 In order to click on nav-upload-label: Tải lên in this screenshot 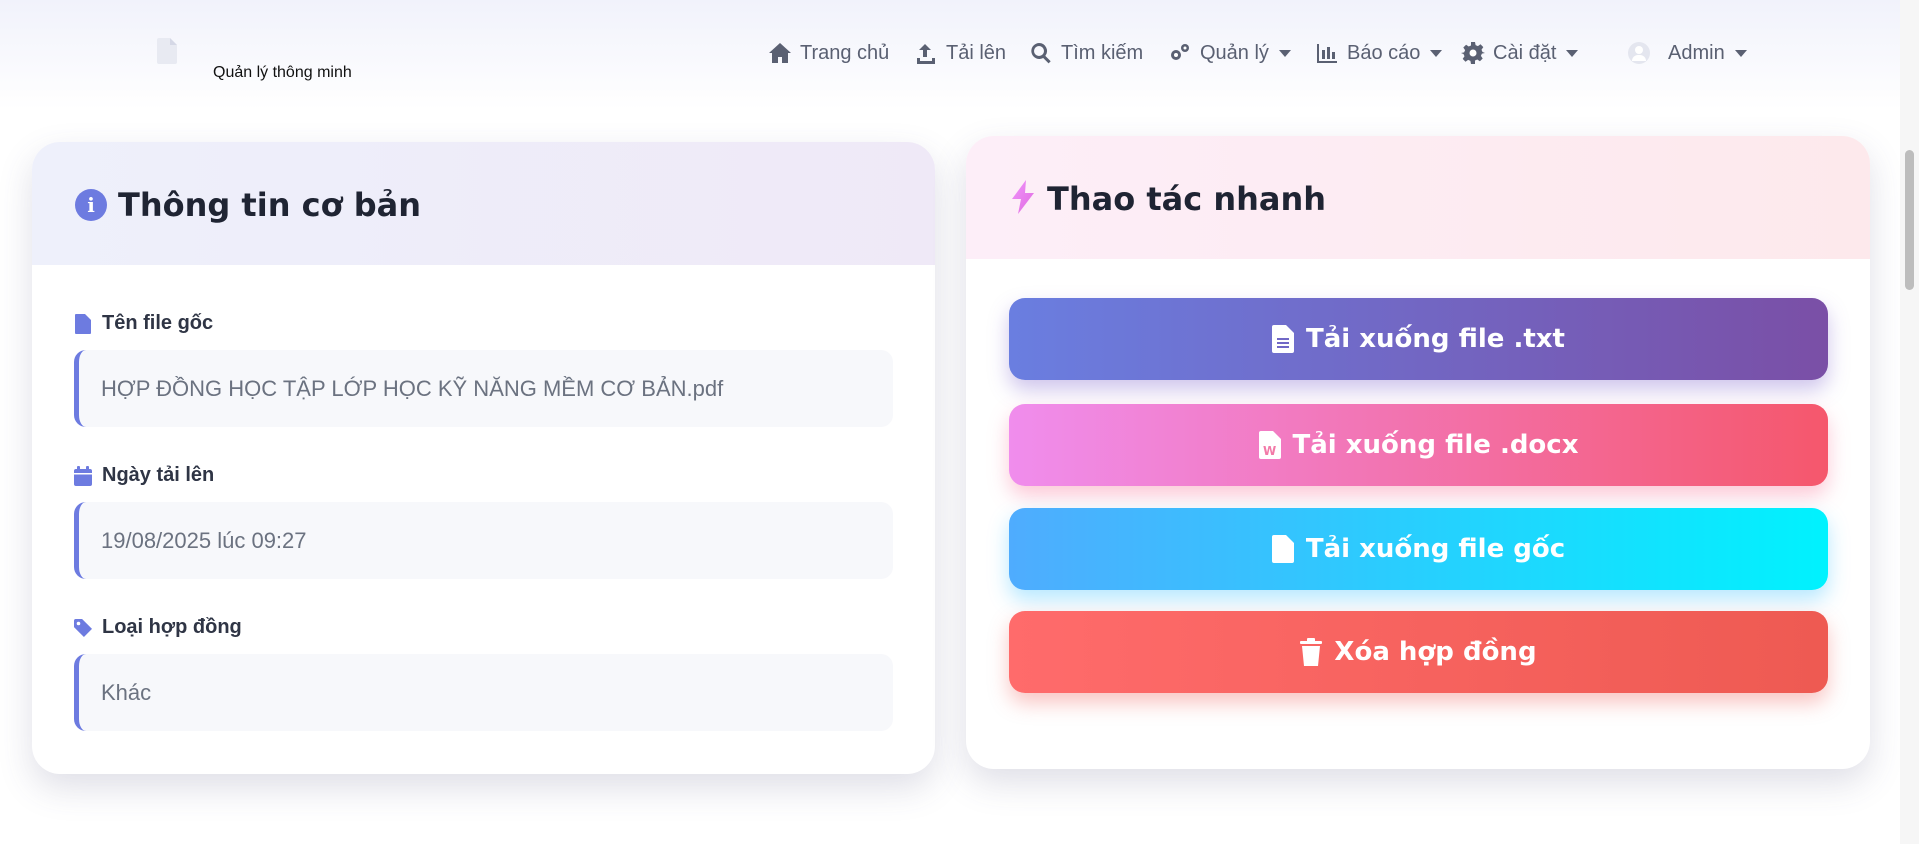, I will do `click(976, 52)`.